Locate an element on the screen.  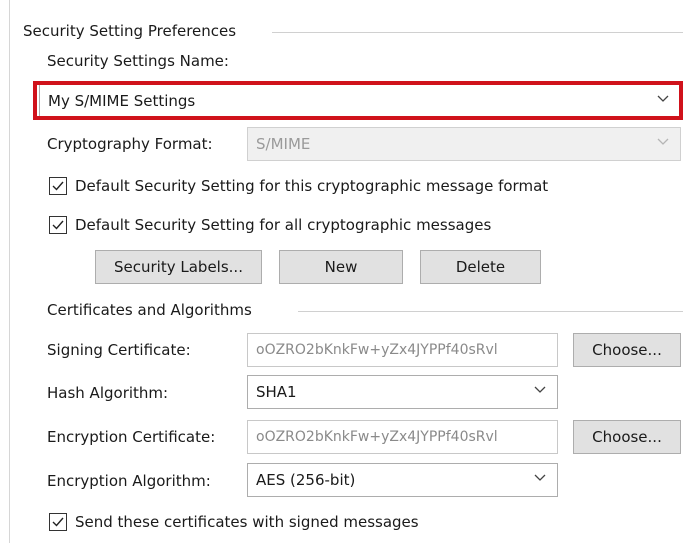
encryption-algorithm-dropdown: AES (256-bit) is located at coordinates (402, 480).